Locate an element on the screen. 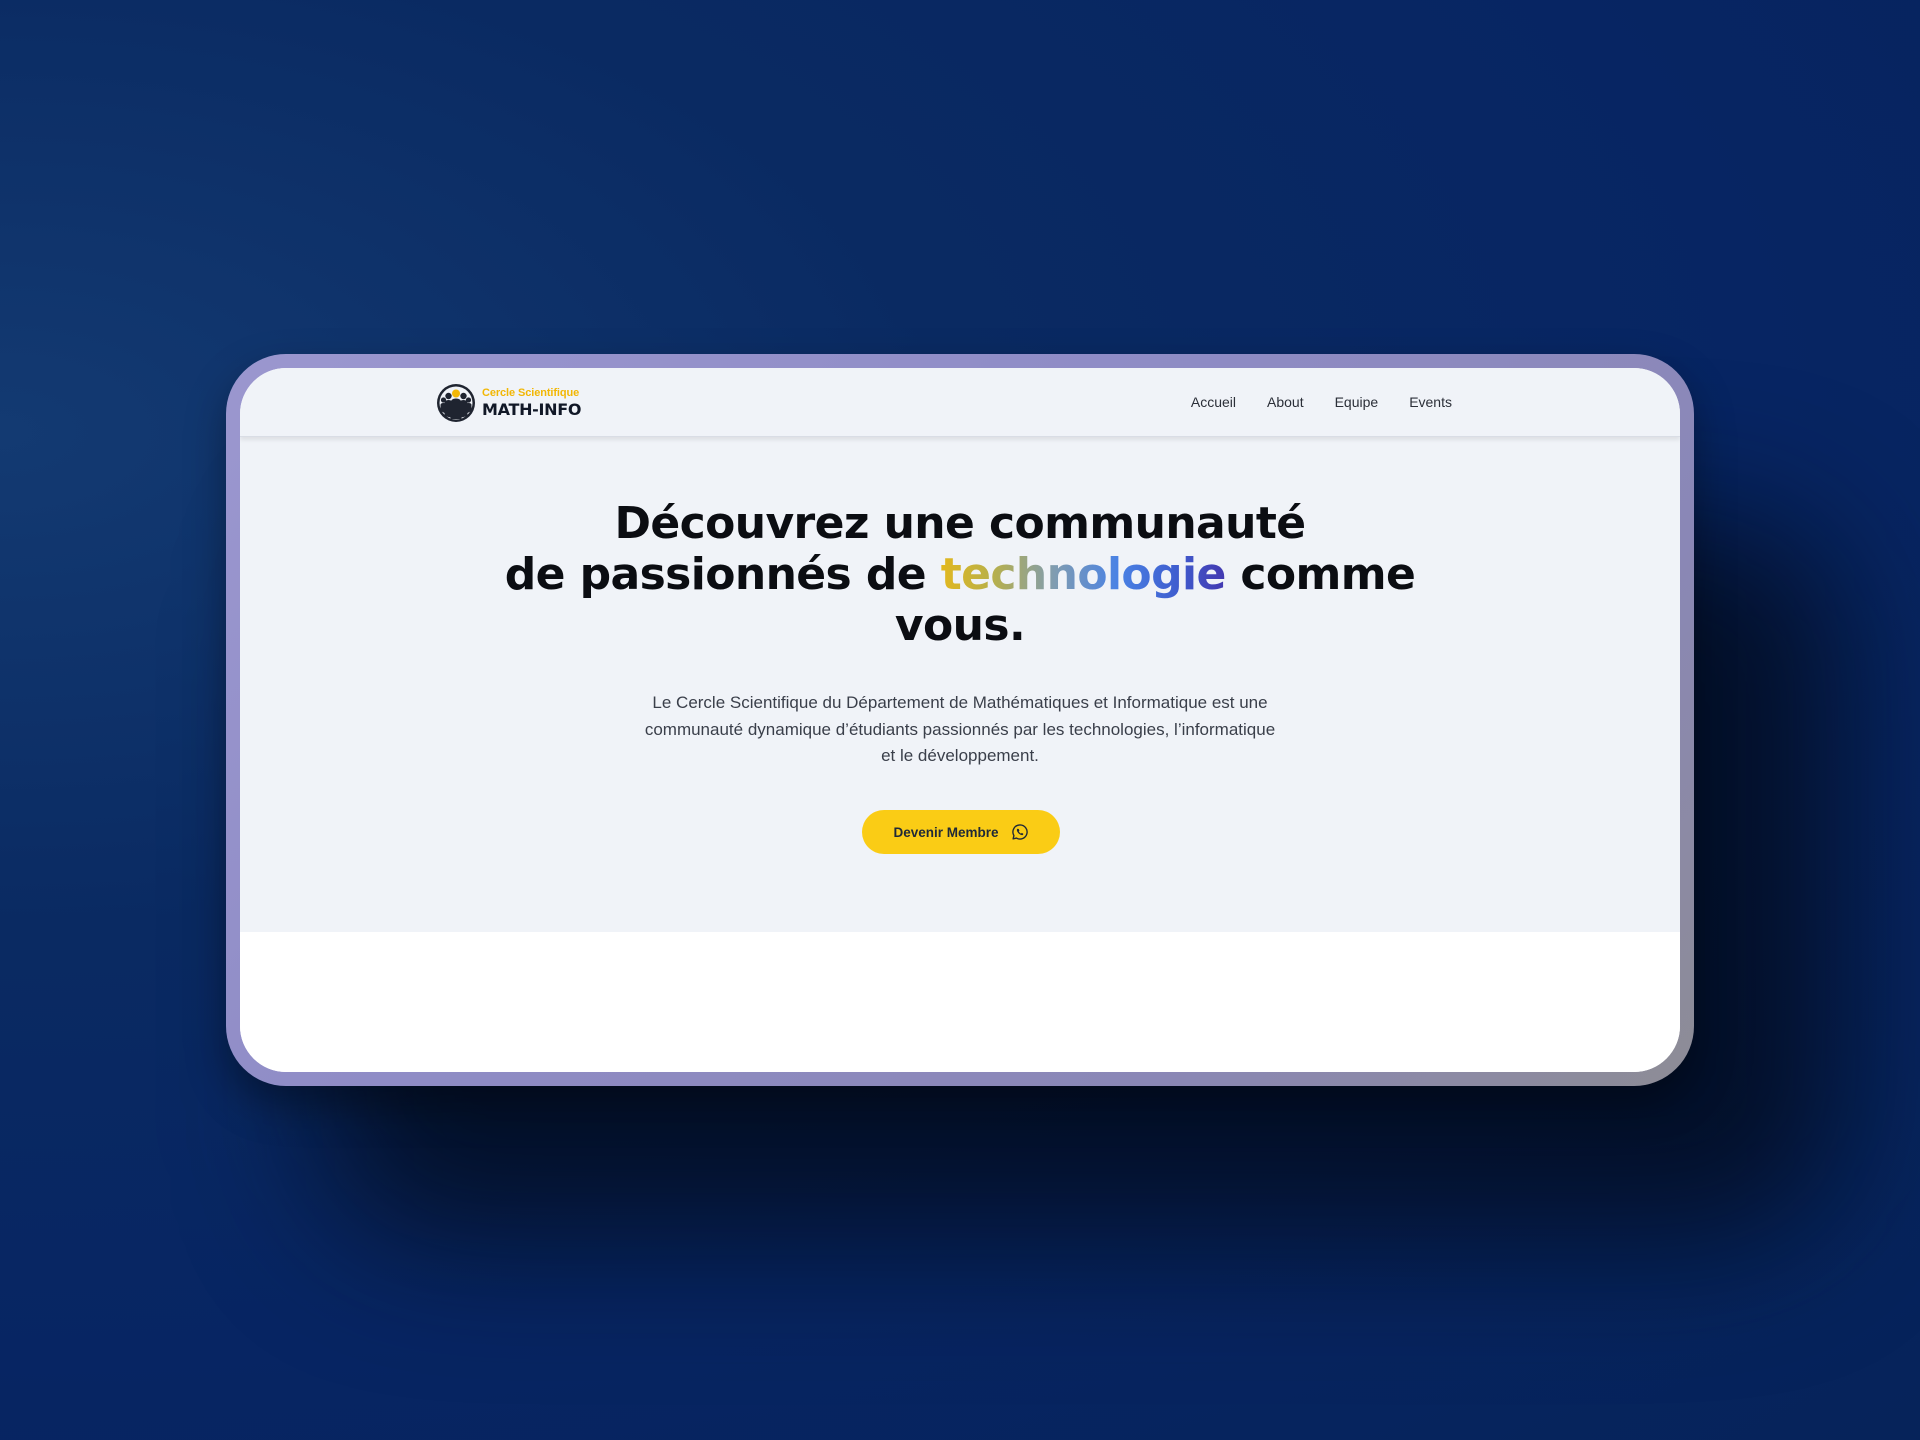  hero-title-line3: vous. is located at coordinates (960, 625).